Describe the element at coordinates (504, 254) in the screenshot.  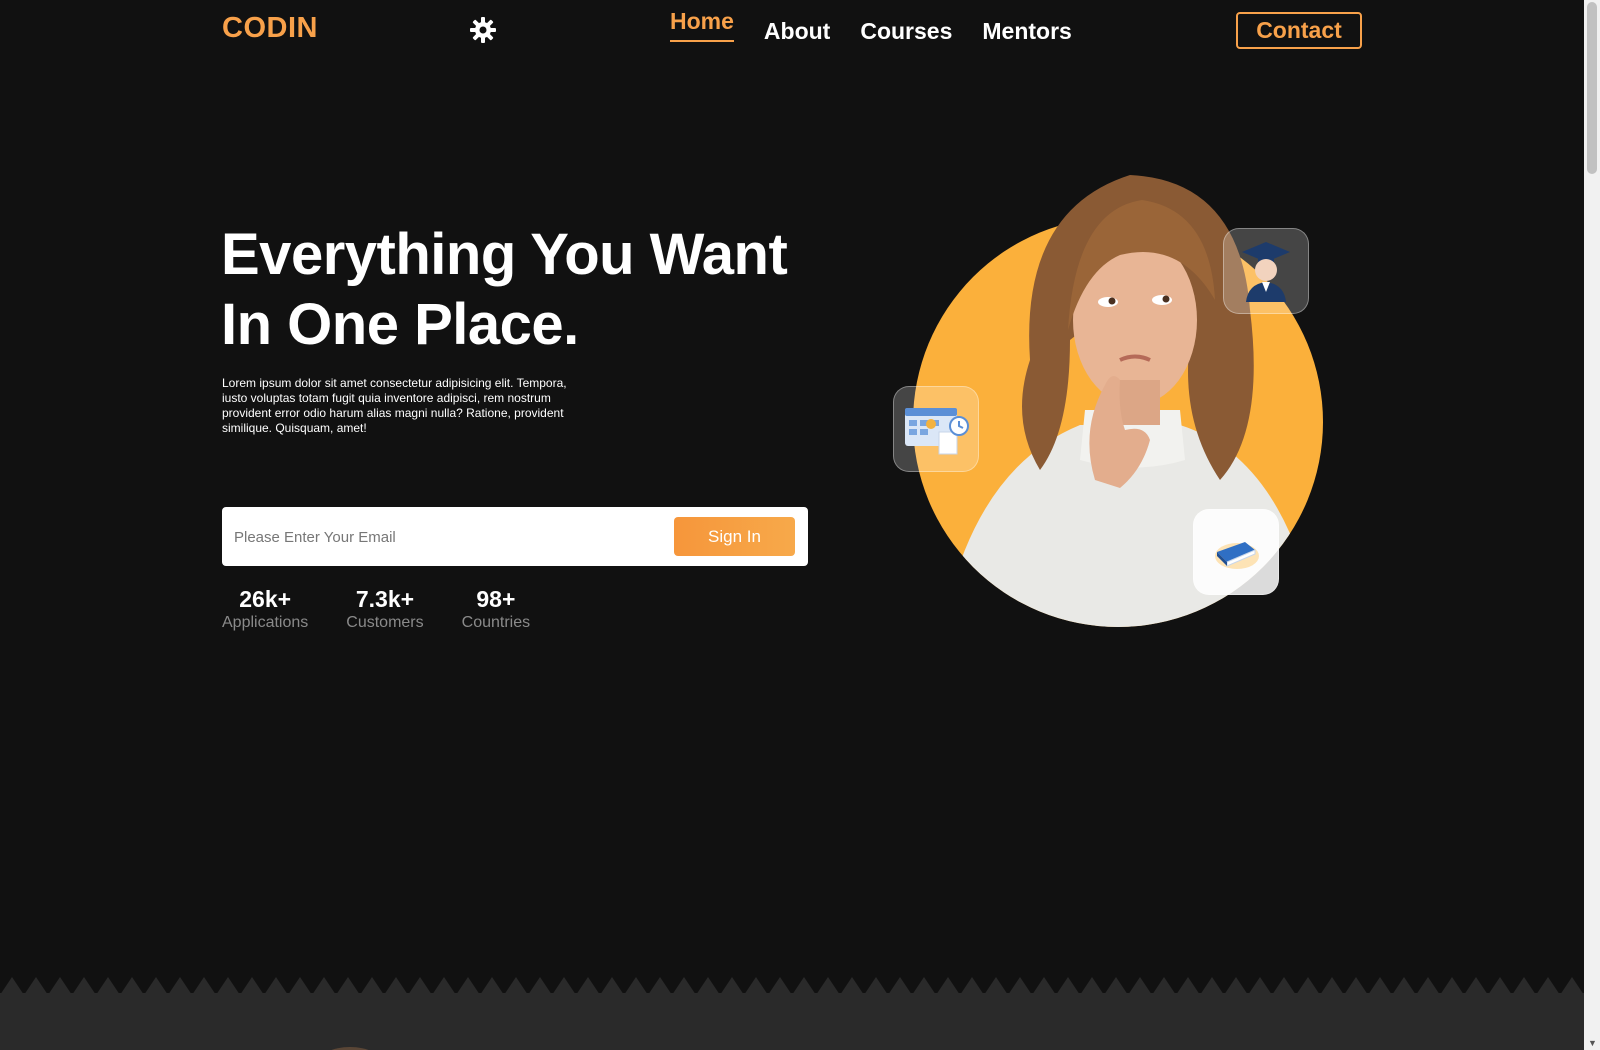
I see `hero-title-line-1: Everything You Want` at that location.